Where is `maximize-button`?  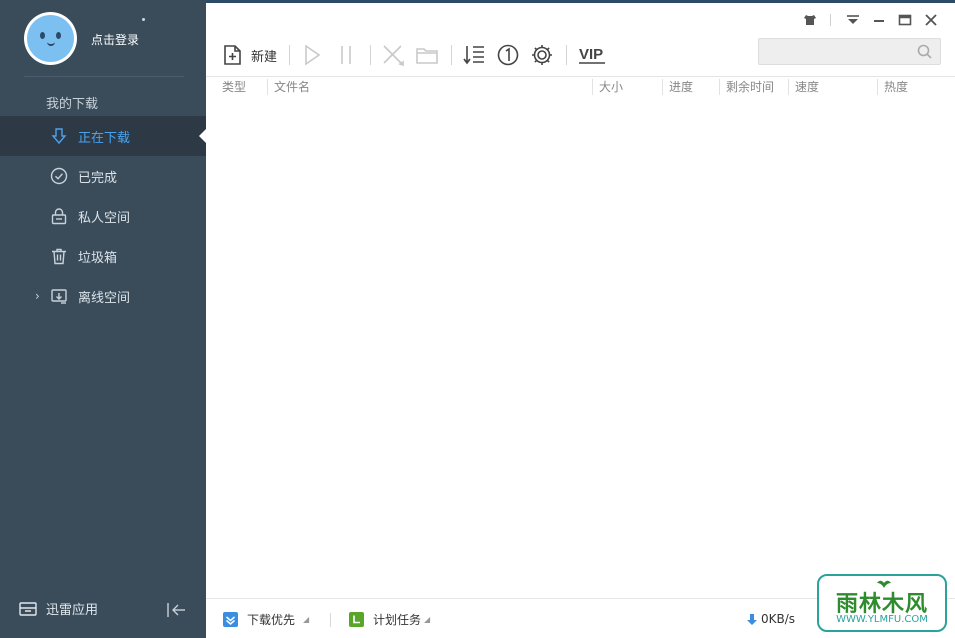
maximize-button is located at coordinates (905, 20).